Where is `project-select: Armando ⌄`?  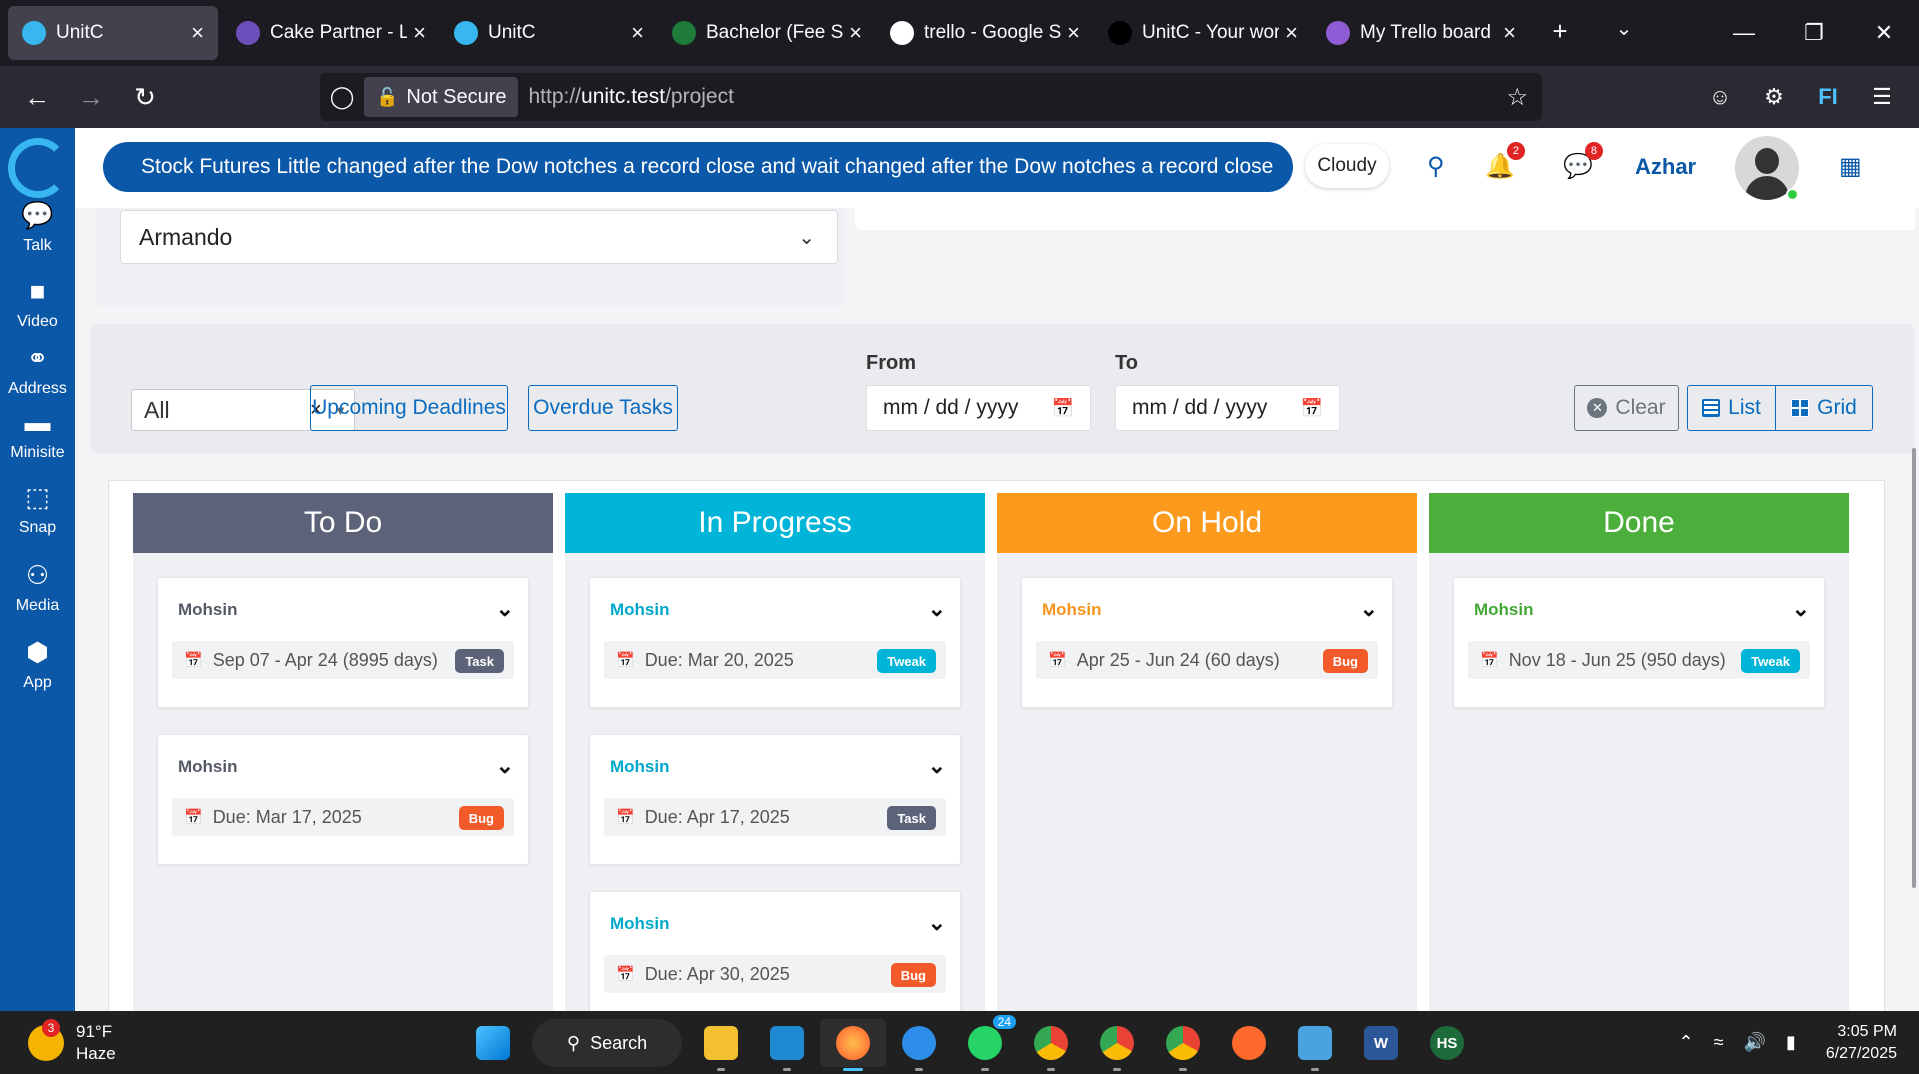 project-select: Armando ⌄ is located at coordinates (479, 237).